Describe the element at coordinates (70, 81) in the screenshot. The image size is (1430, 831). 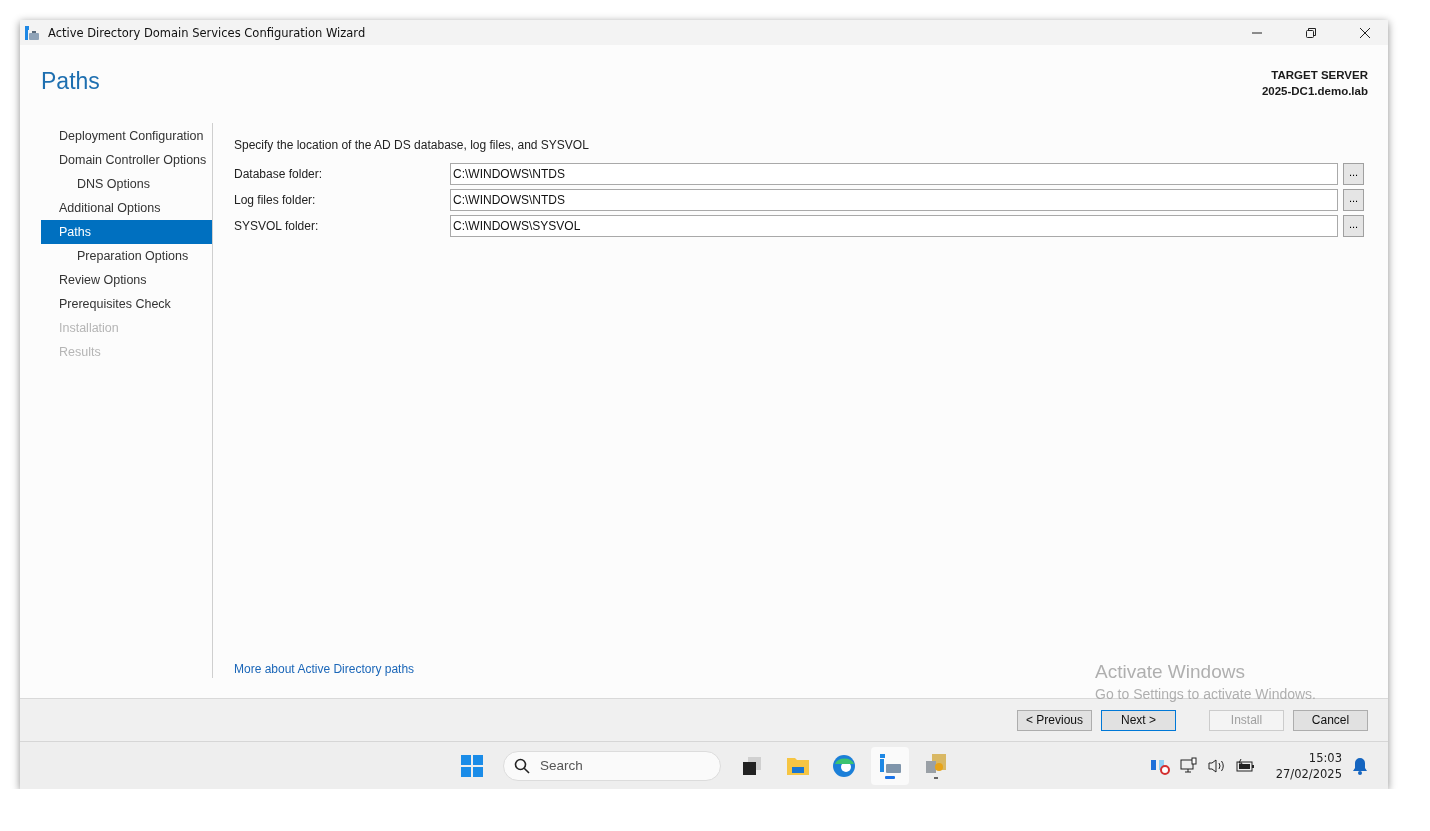
I see `page-title: Paths` at that location.